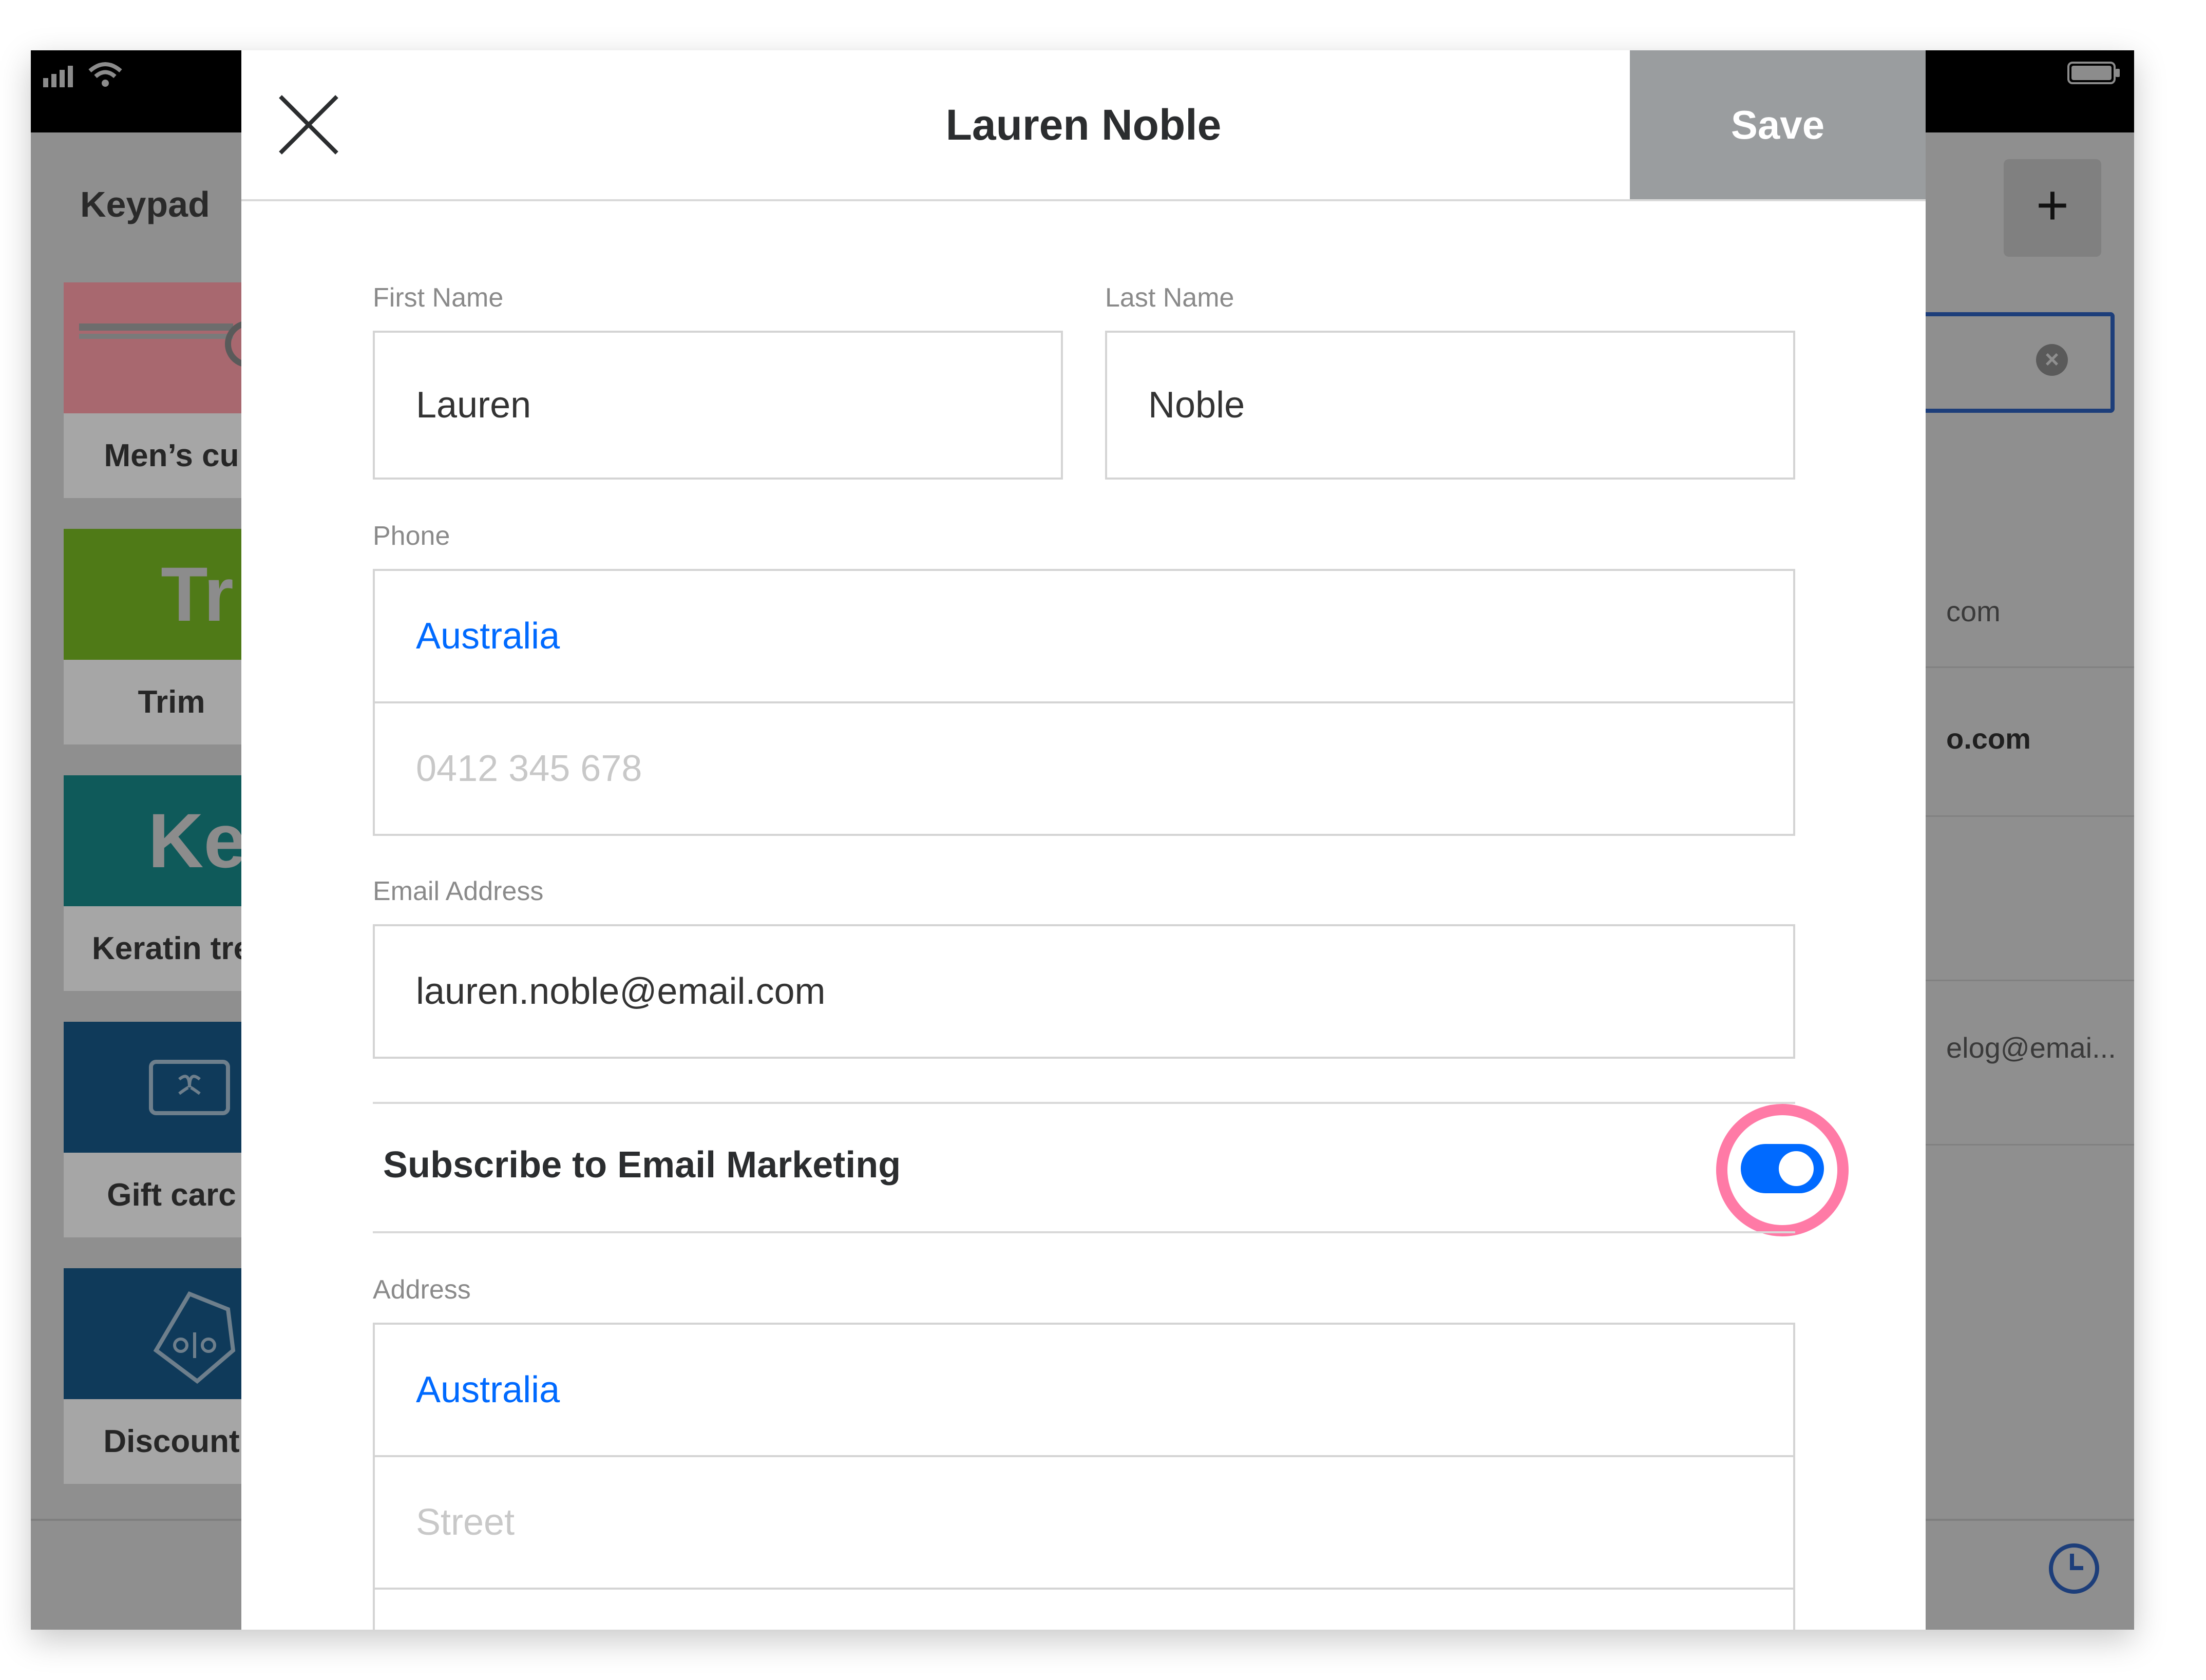 The height and width of the screenshot is (1680, 2206). I want to click on last-name-field: Noble, so click(1450, 405).